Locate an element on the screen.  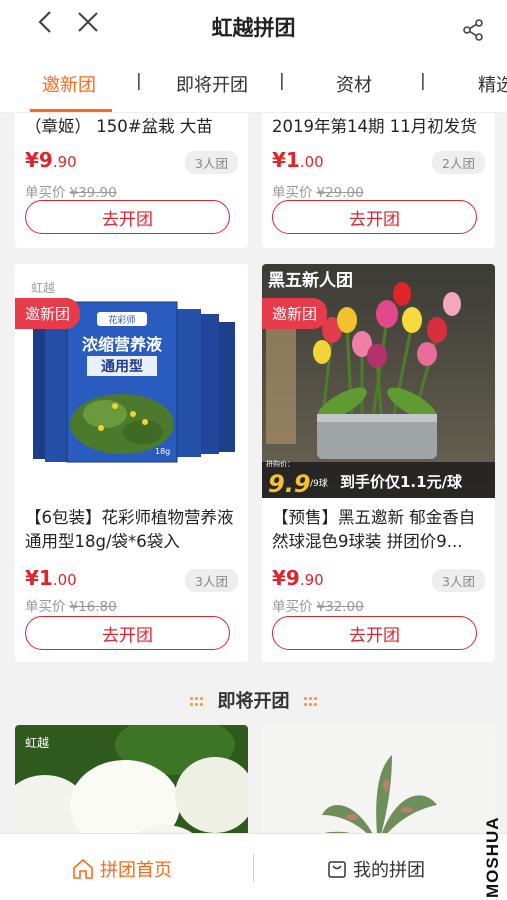
single-price: 单买价 ¥16.80 is located at coordinates (71, 607).